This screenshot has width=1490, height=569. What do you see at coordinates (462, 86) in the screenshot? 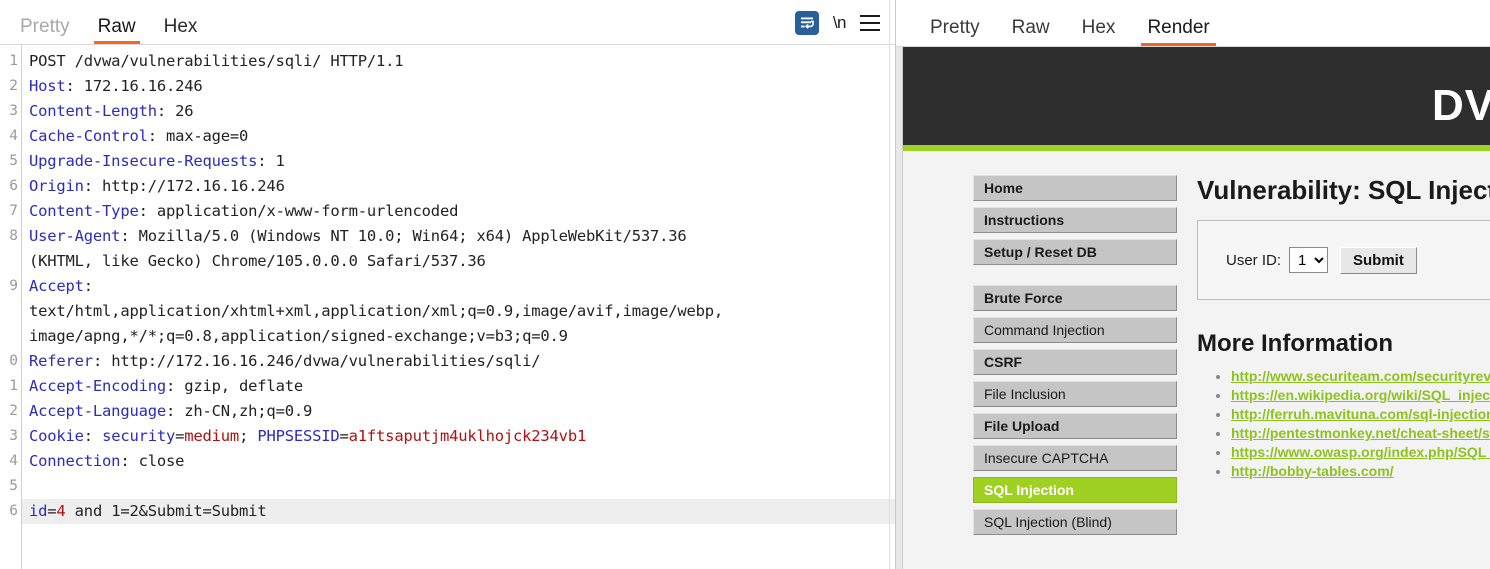
I see `code-line: Host: 172.16.16.246` at bounding box center [462, 86].